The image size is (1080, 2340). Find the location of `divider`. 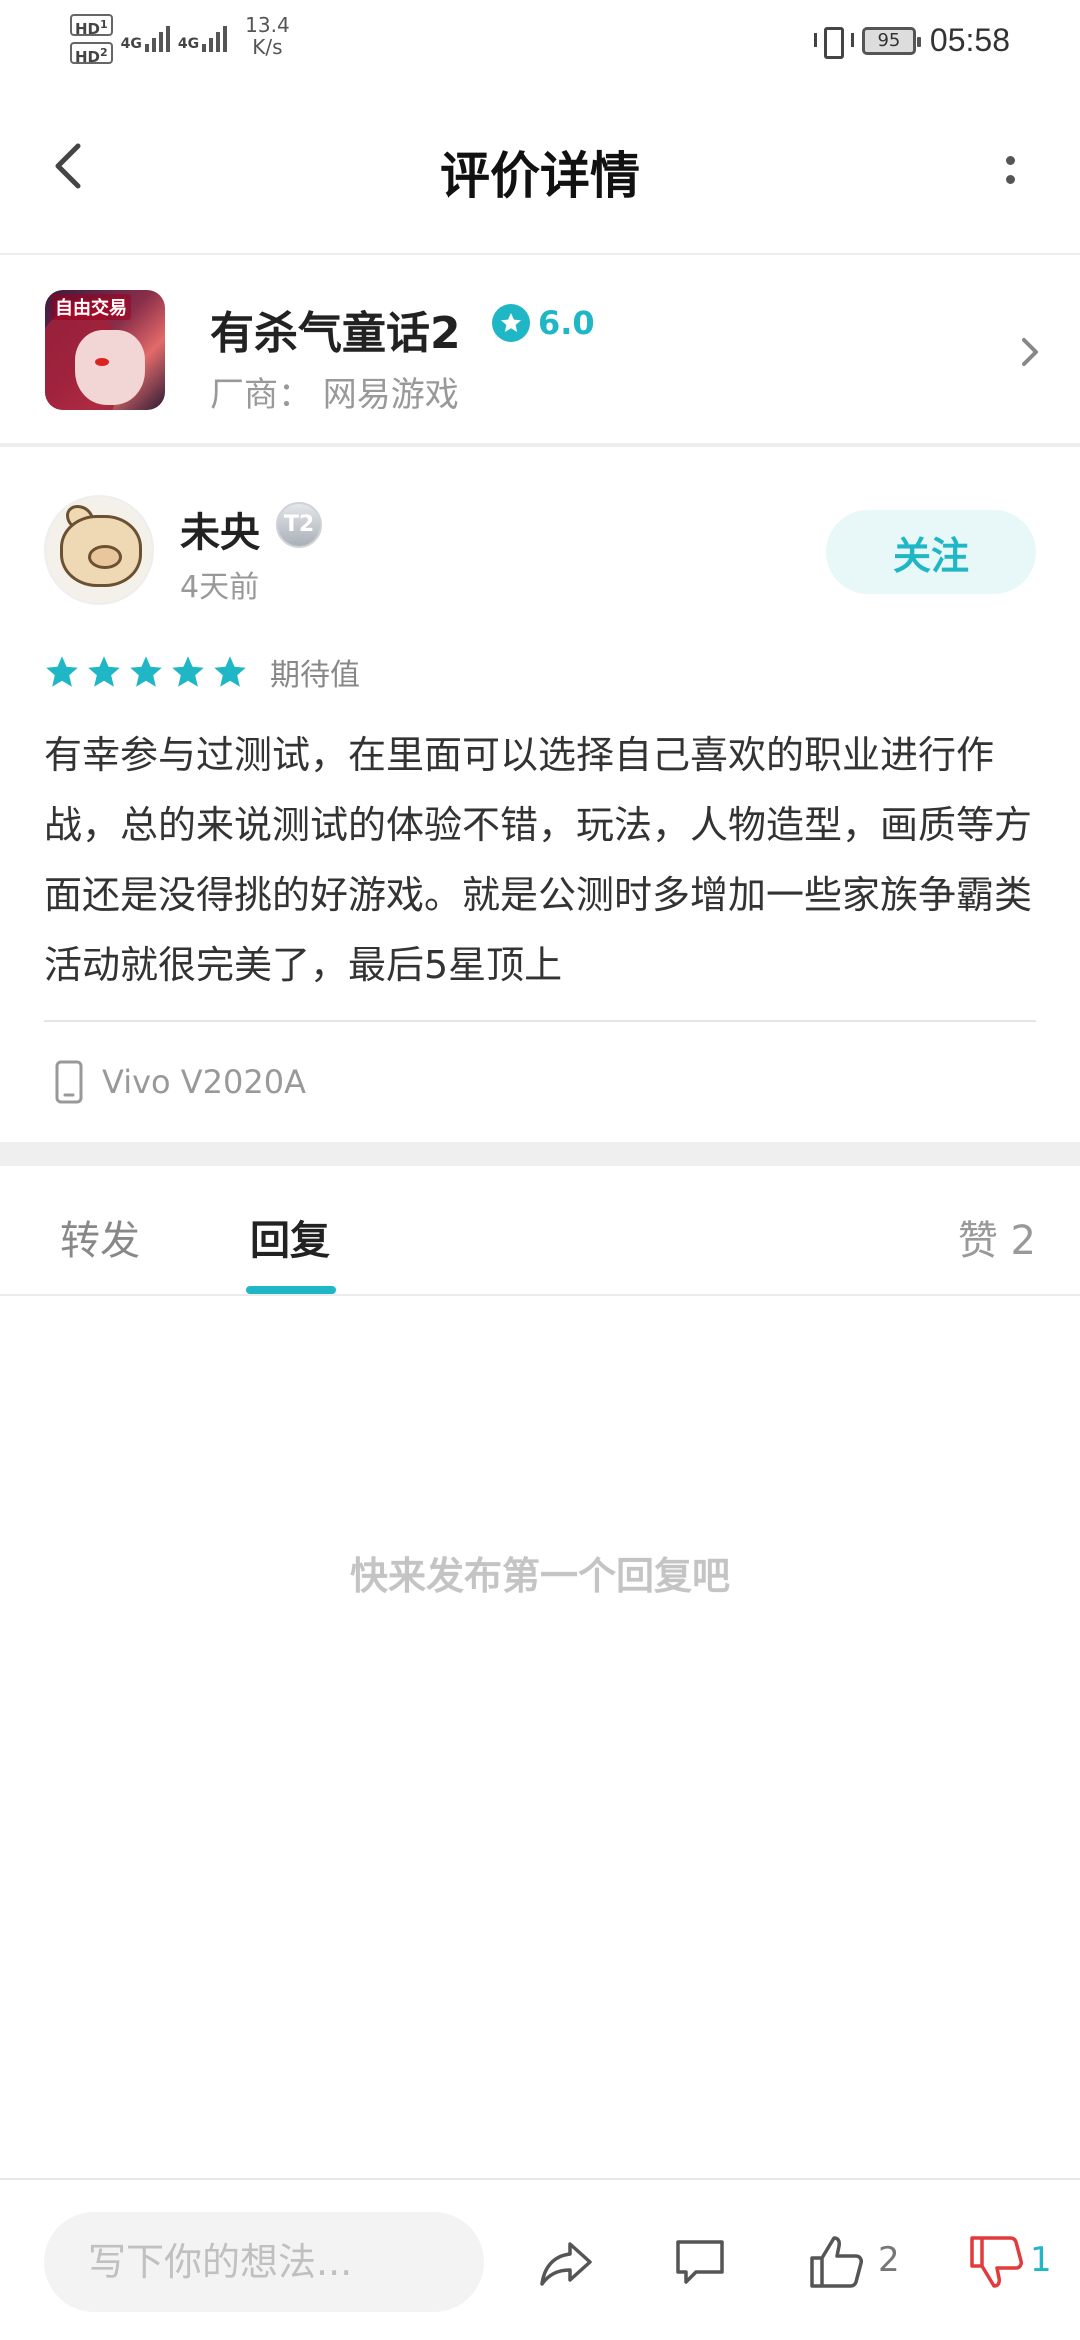

divider is located at coordinates (540, 1021).